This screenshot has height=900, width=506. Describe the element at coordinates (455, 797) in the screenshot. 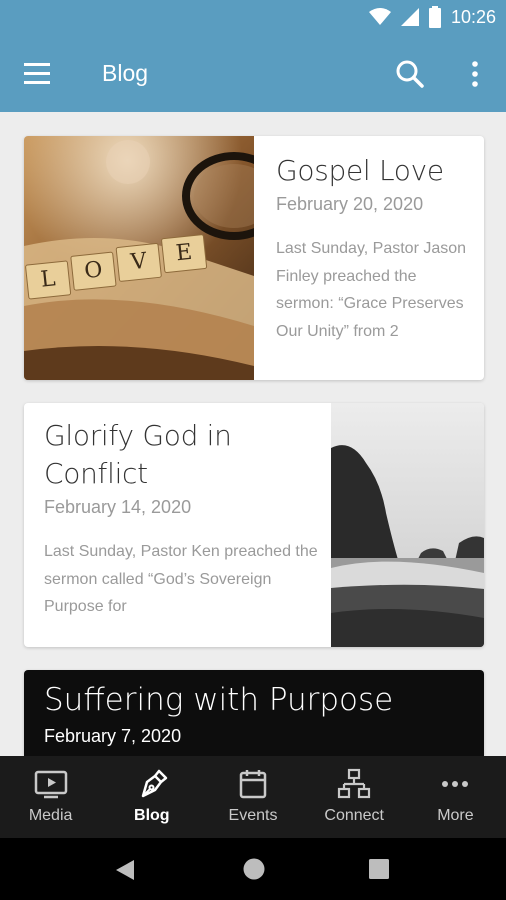

I see `nav-item-more: More` at that location.